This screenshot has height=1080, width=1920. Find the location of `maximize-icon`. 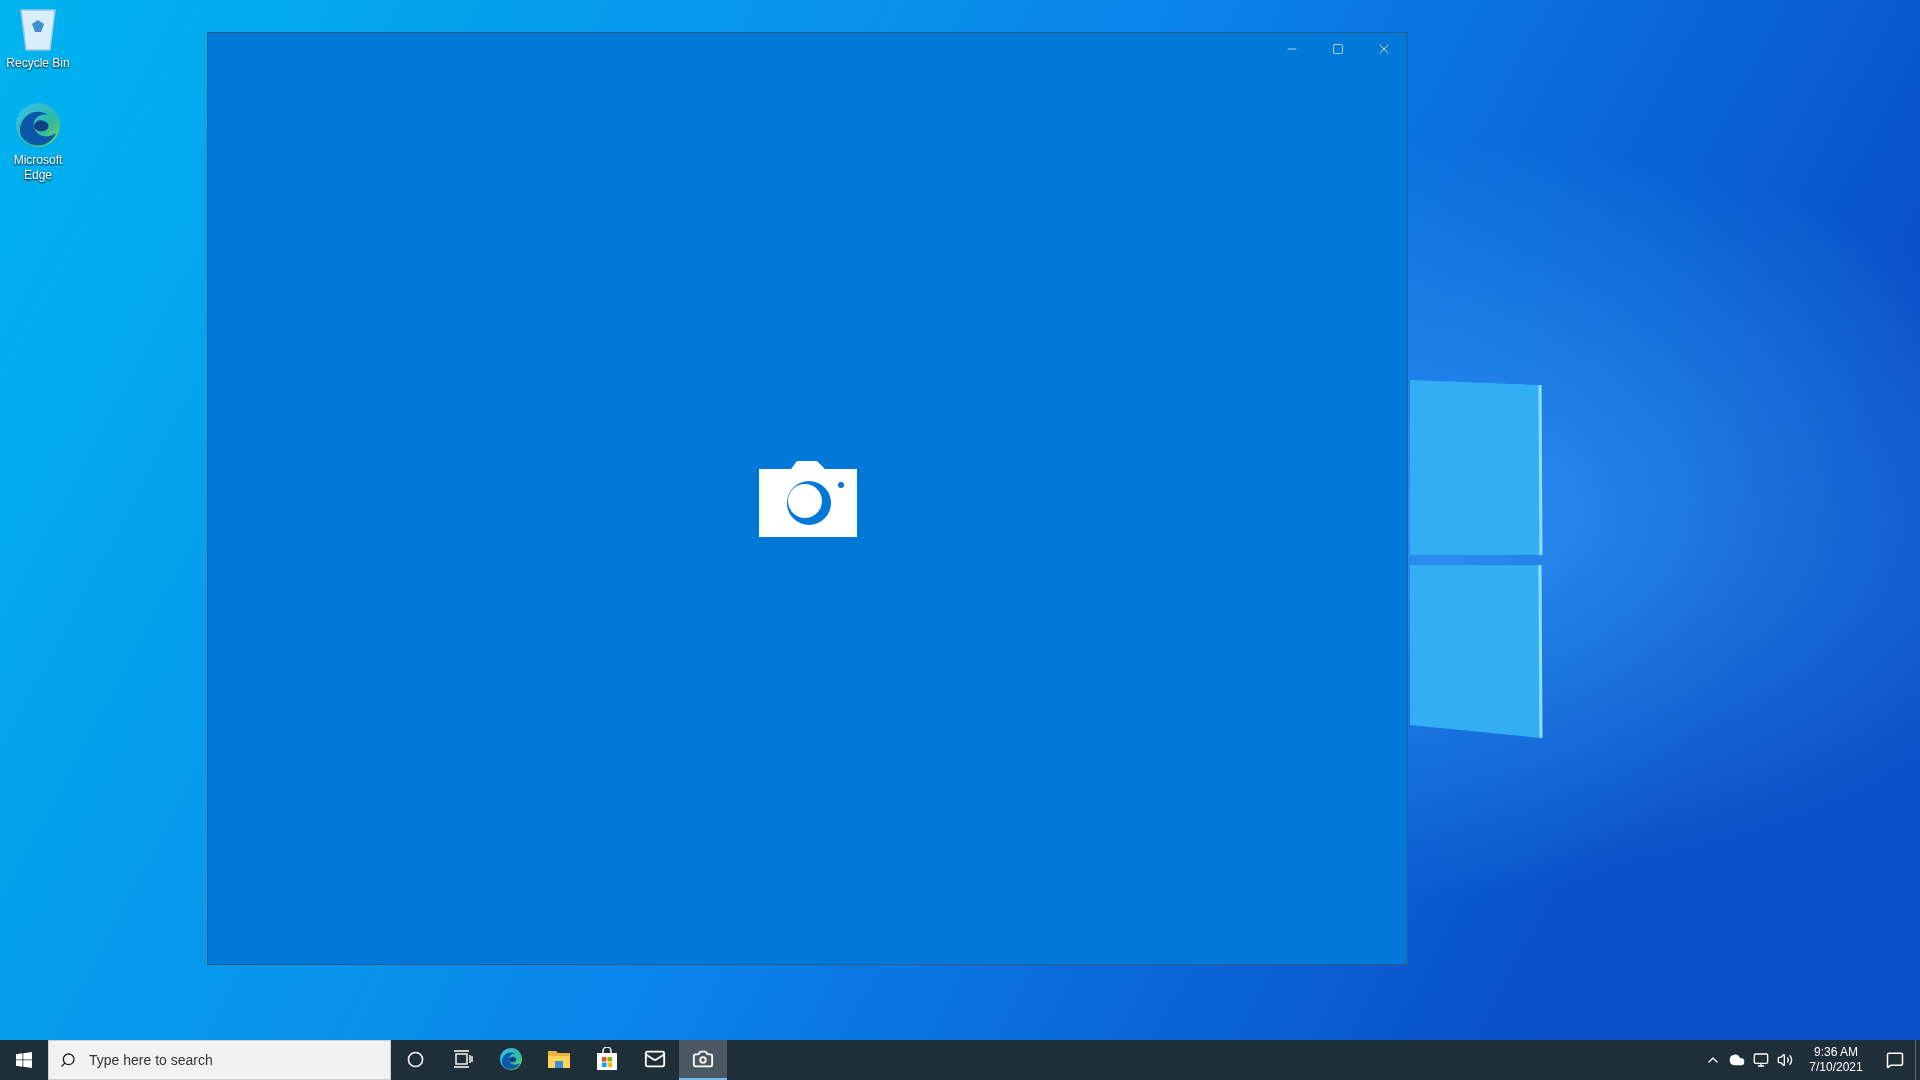

maximize-icon is located at coordinates (1338, 49).